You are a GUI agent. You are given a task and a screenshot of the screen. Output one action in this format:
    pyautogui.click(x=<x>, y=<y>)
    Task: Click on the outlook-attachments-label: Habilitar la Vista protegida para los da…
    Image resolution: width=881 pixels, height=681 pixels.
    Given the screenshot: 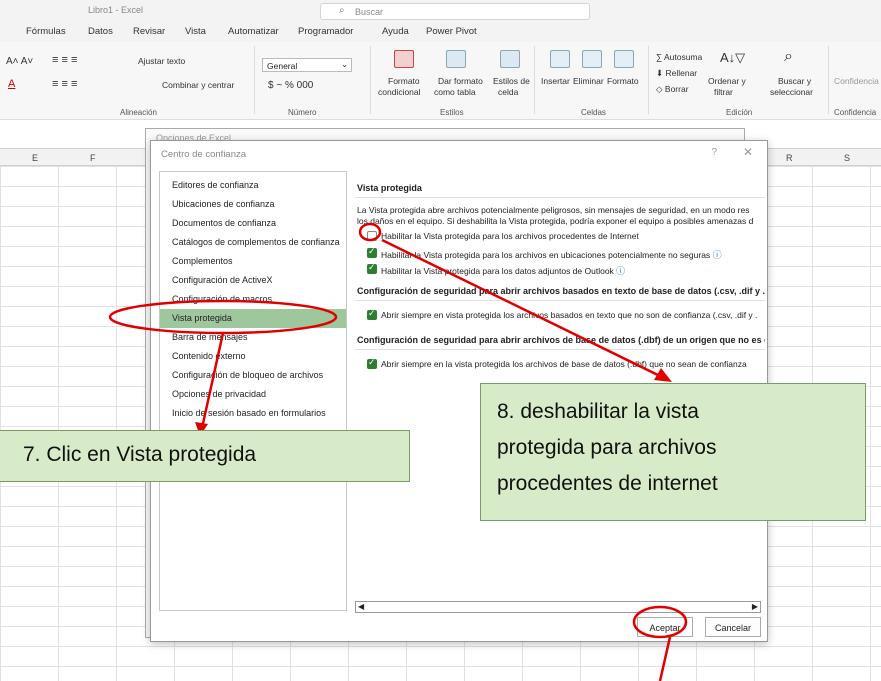 What is the action you would take?
    pyautogui.click(x=503, y=270)
    